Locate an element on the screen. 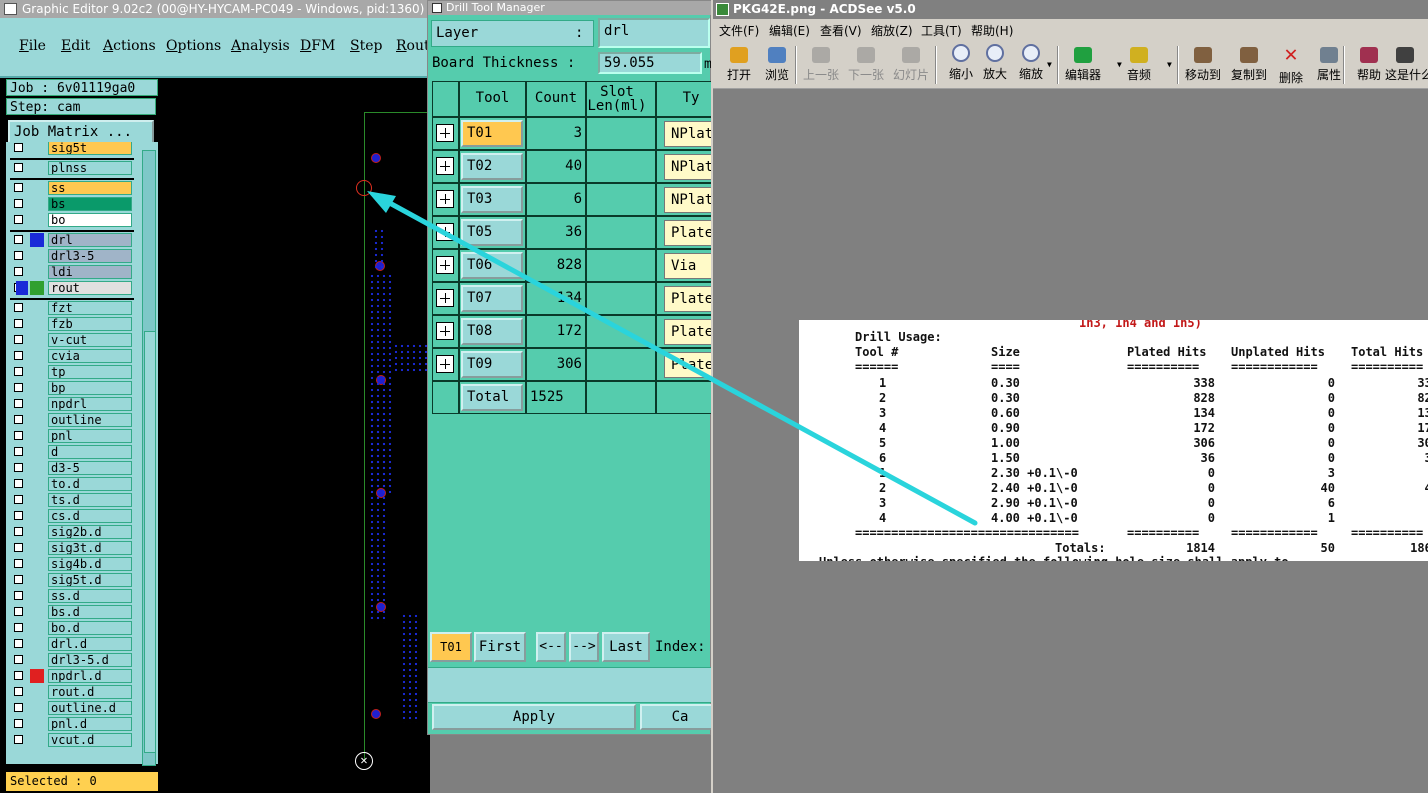 Image resolution: width=1428 pixels, height=793 pixels. layer-name: fzb is located at coordinates (90, 324).